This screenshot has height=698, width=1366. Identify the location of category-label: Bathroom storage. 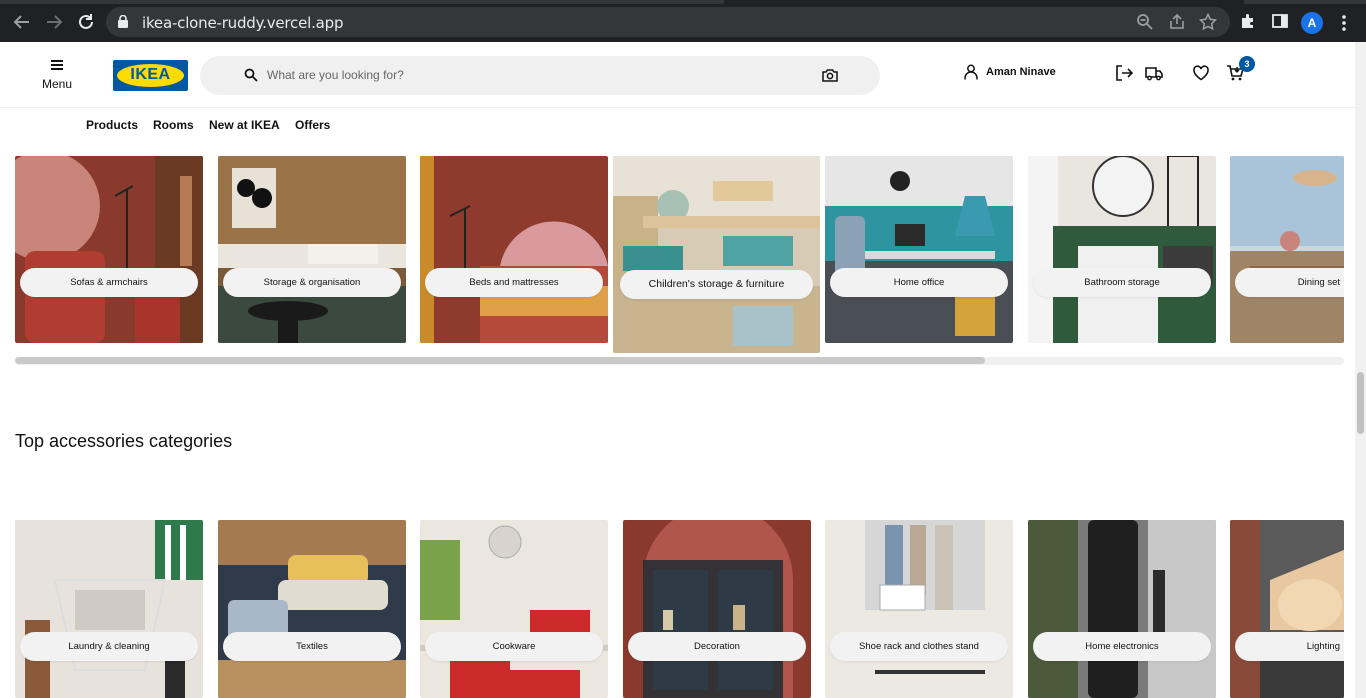
(1122, 282).